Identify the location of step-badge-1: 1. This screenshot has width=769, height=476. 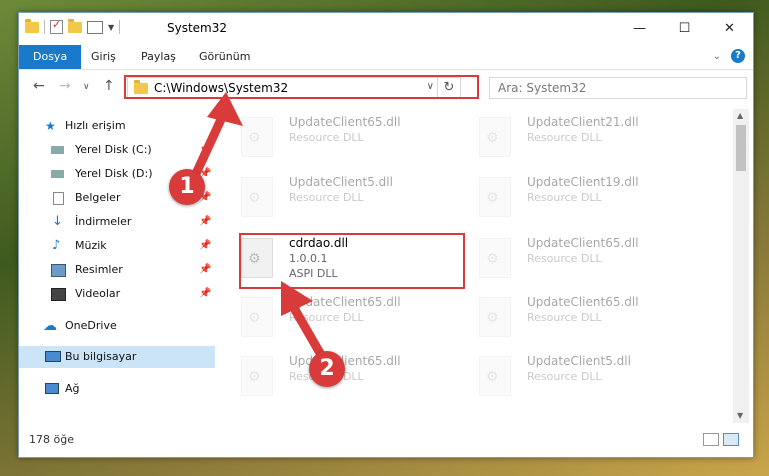
(187, 187).